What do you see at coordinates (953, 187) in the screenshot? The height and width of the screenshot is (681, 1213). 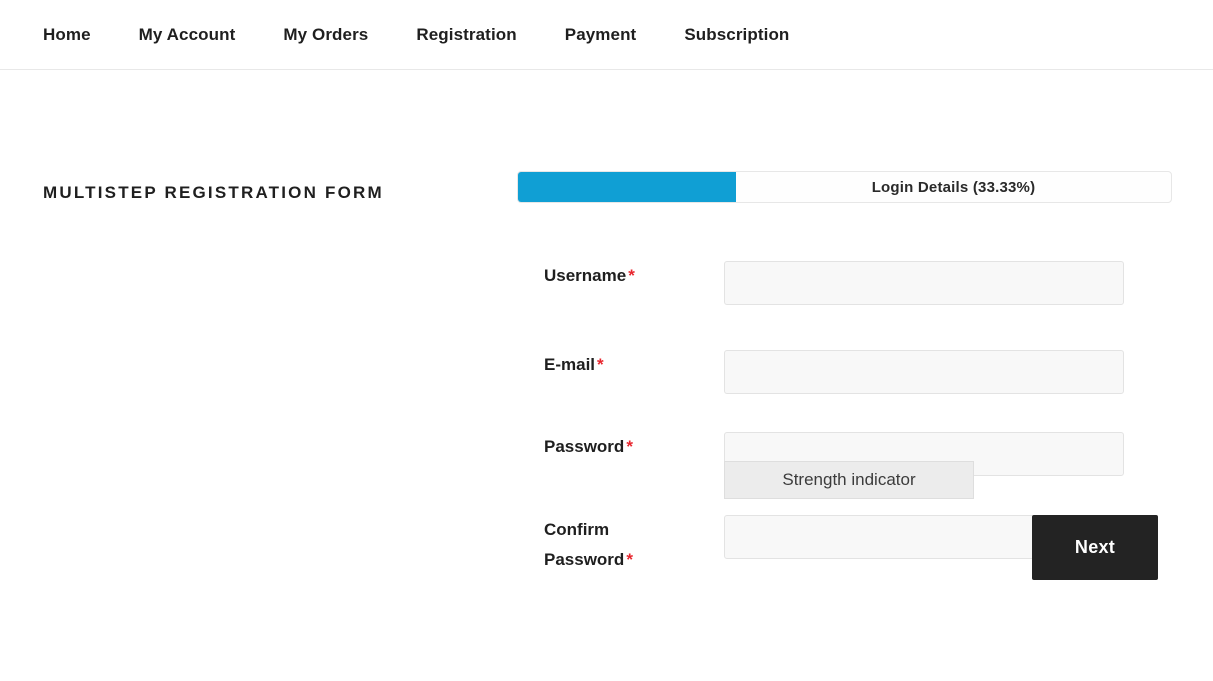 I see `progress-bar-label: Login Details (33.33%)` at bounding box center [953, 187].